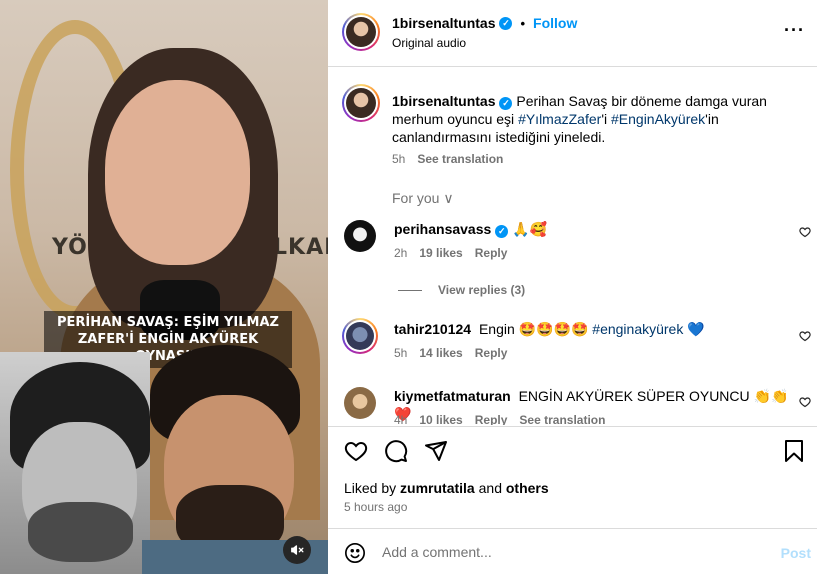  Describe the element at coordinates (401, 353) in the screenshot. I see `comment-time: 5h` at that location.